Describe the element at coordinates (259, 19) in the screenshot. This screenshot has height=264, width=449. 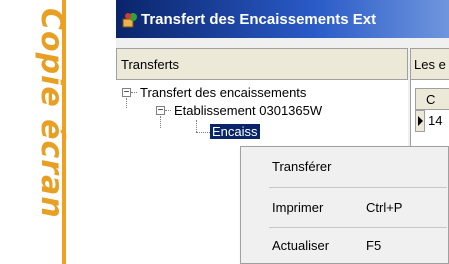
I see `window-title: Transfert des Encaissements Ext` at that location.